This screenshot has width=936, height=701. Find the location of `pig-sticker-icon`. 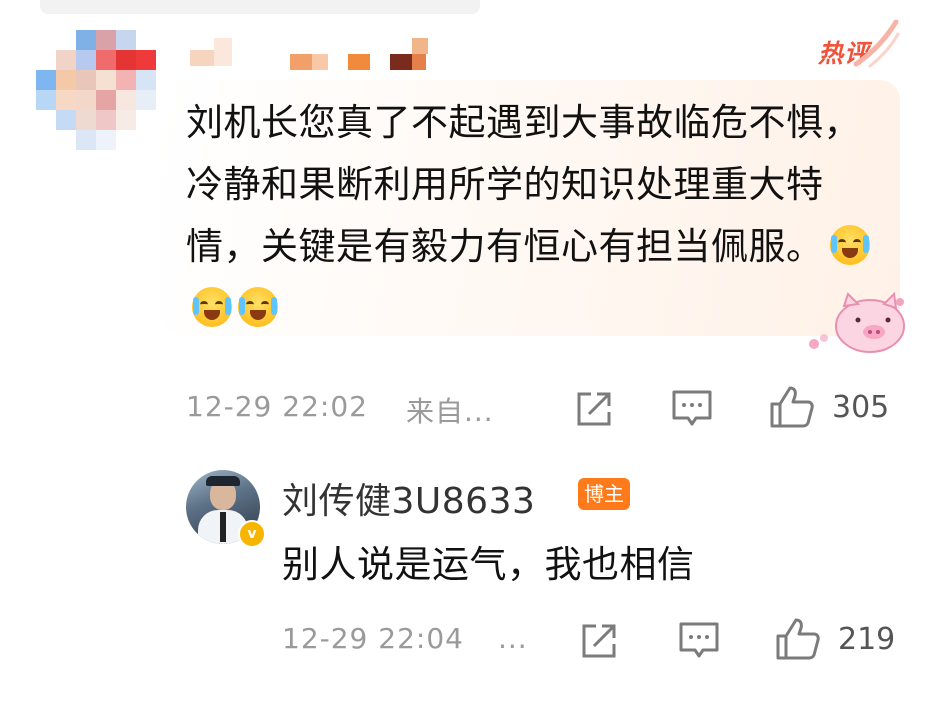

pig-sticker-icon is located at coordinates (857, 322).